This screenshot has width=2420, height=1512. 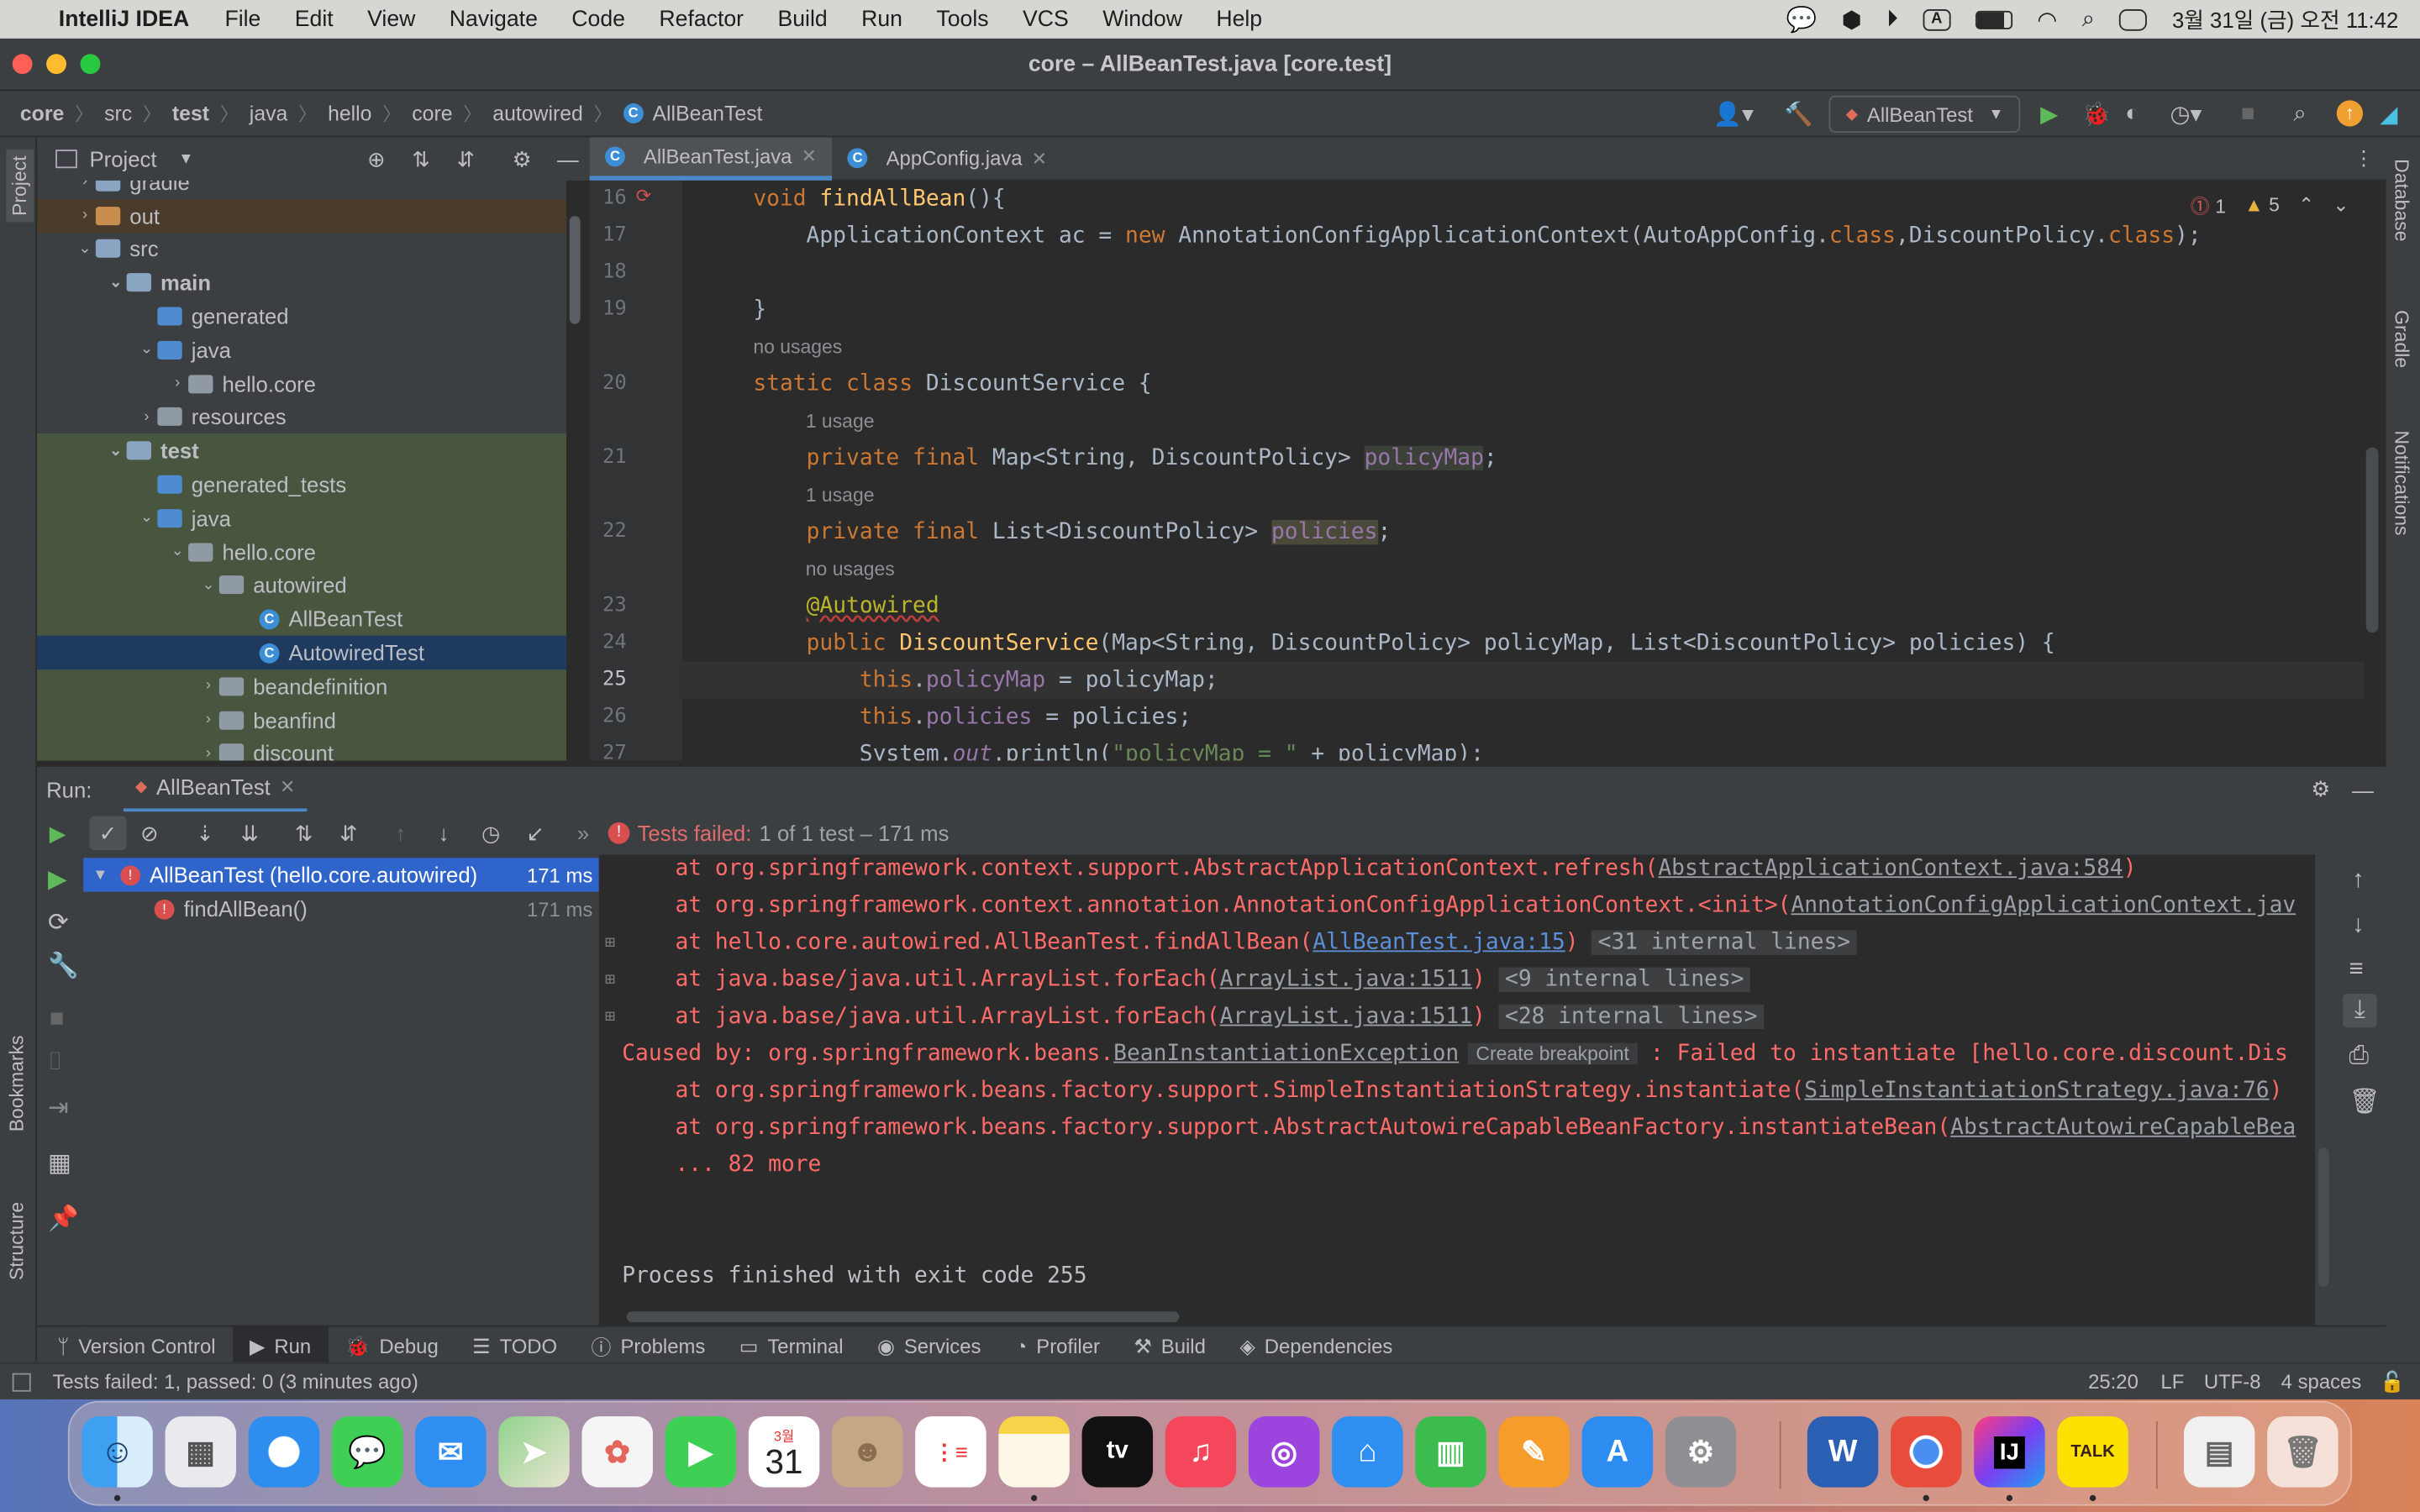 I want to click on wrench-icon: 🔧, so click(x=64, y=965).